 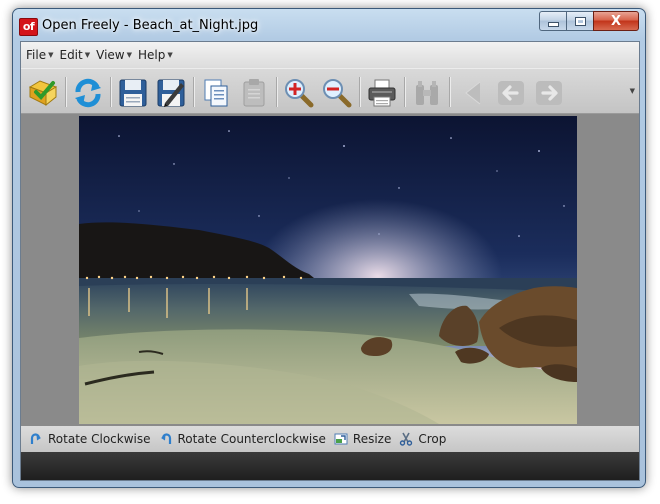 I want to click on copy-button, so click(x=216, y=93).